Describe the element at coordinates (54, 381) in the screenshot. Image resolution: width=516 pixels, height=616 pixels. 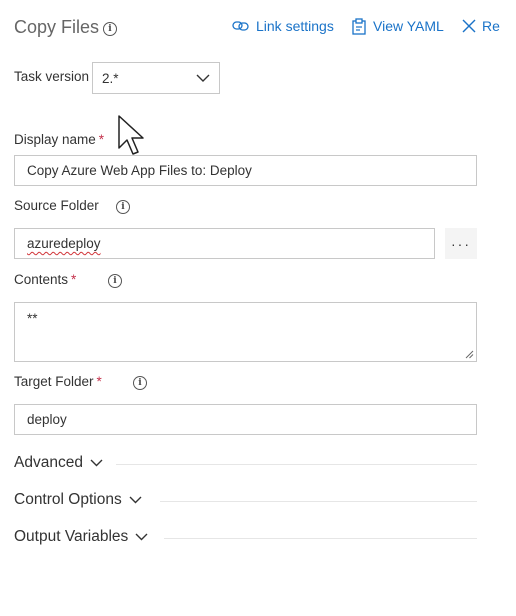
I see `target-folder-label-text: Target Folder` at that location.